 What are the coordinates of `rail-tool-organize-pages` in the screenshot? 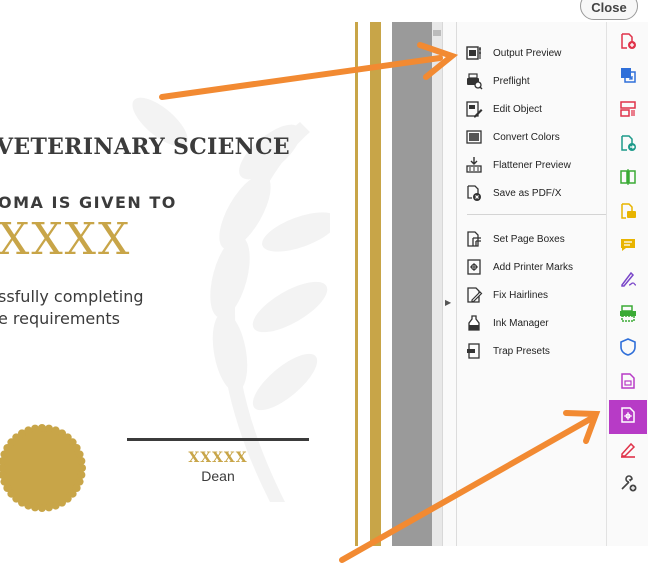 It's located at (628, 111).